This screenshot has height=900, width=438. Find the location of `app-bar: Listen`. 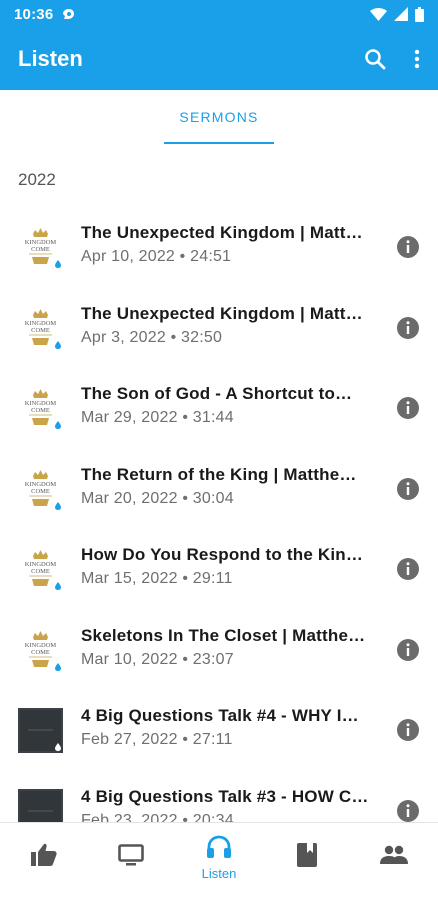

app-bar: Listen is located at coordinates (219, 59).